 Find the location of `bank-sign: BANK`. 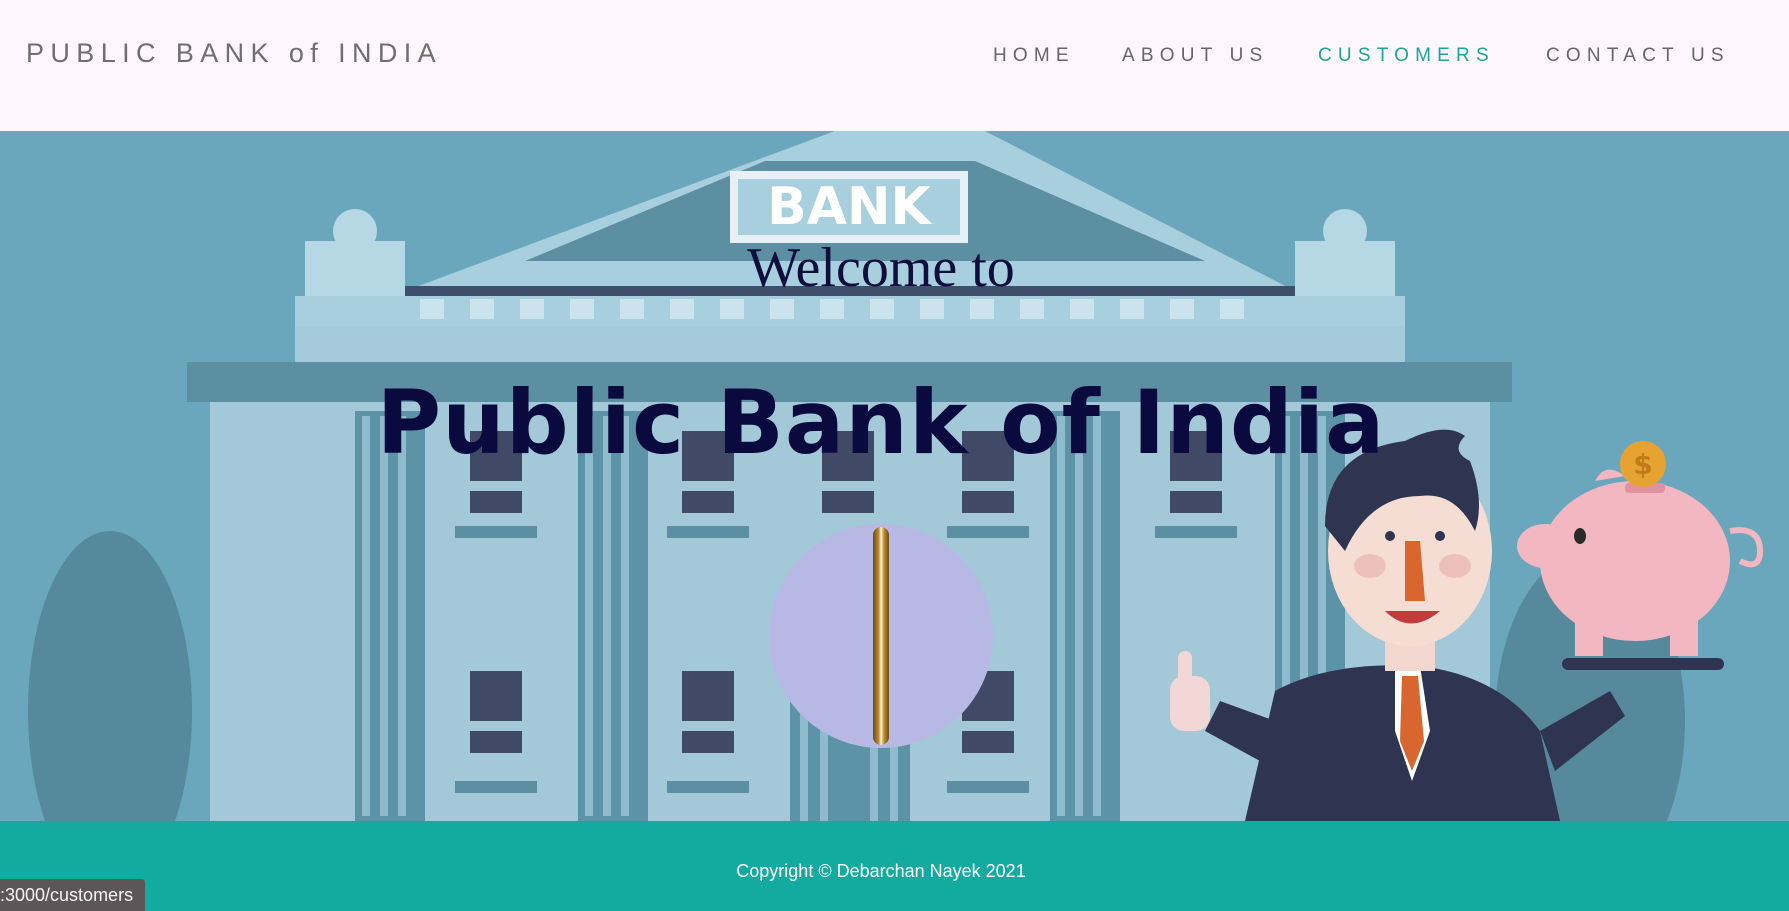

bank-sign: BANK is located at coordinates (849, 207).